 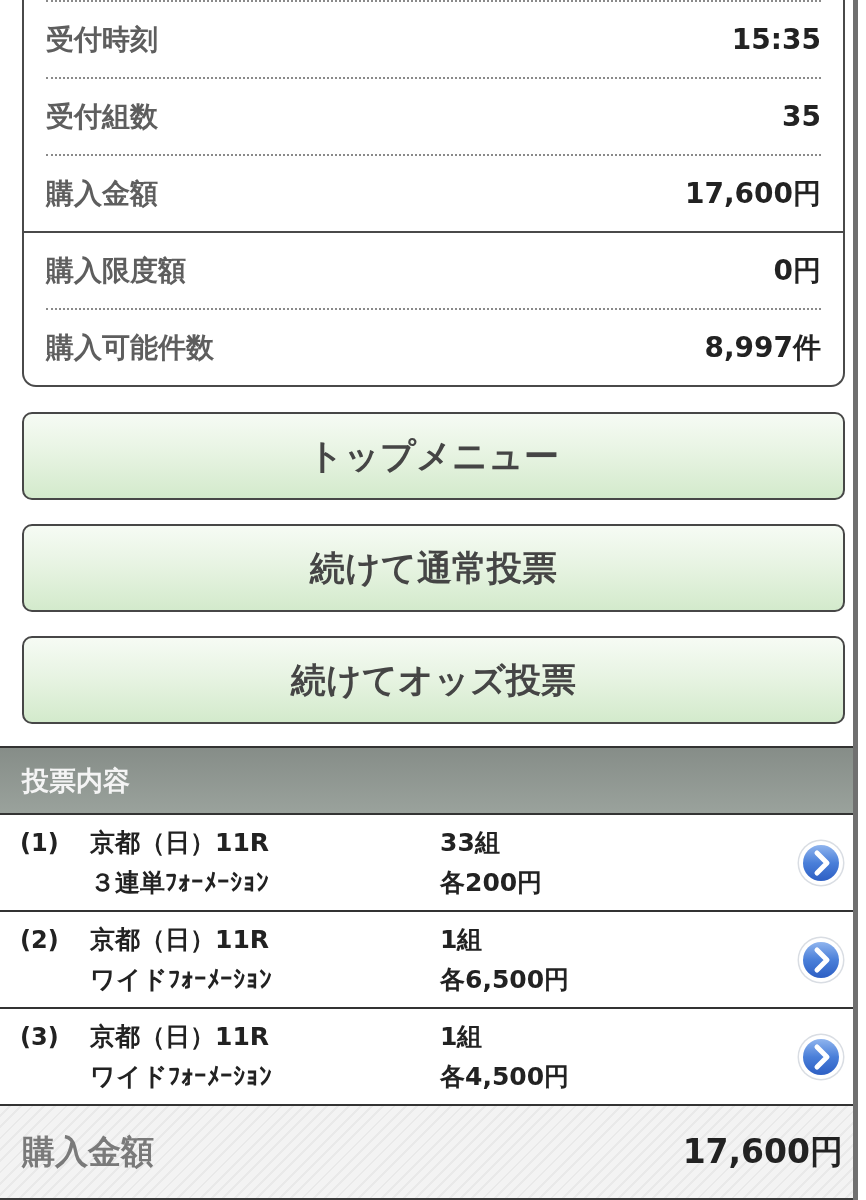 I want to click on total-value: 17,600円, so click(x=762, y=1151).